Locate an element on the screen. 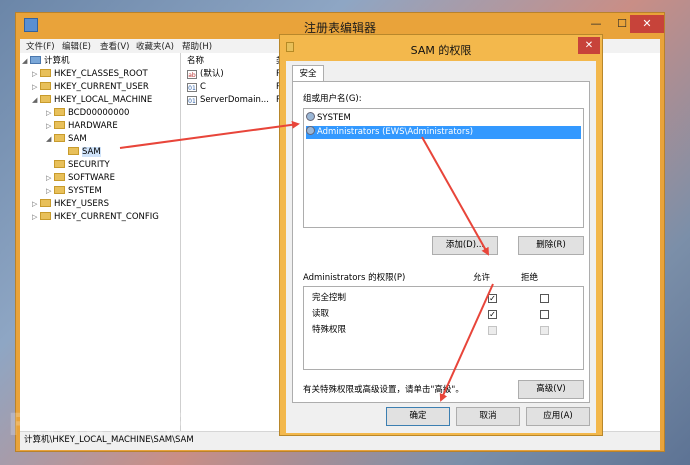  menu-view: 查看(V) is located at coordinates (114, 46).